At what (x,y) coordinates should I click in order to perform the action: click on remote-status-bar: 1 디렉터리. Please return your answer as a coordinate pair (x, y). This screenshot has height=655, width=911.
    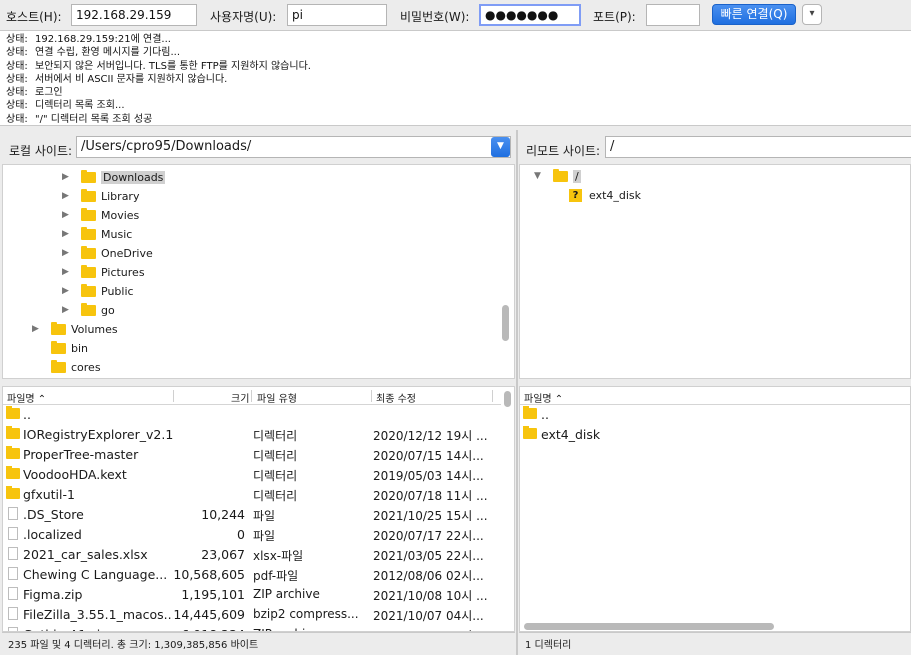
    Looking at the image, I should click on (715, 641).